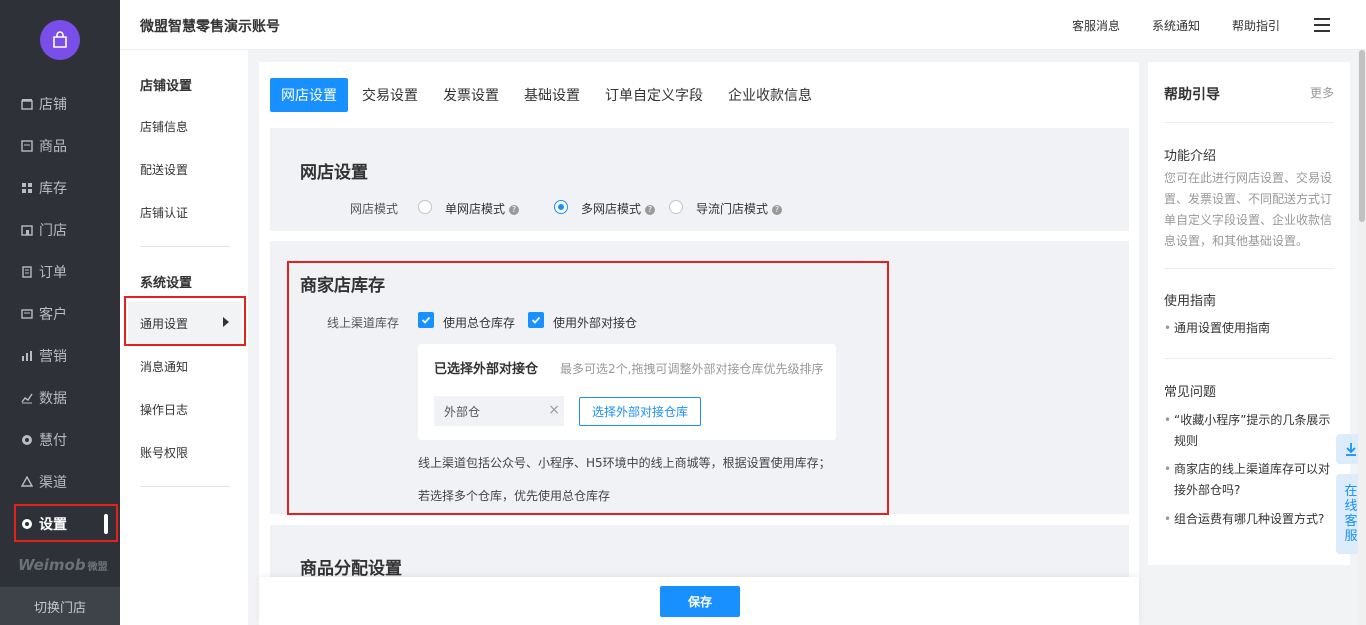  I want to click on sidebar-item-product: 商品, so click(60, 146).